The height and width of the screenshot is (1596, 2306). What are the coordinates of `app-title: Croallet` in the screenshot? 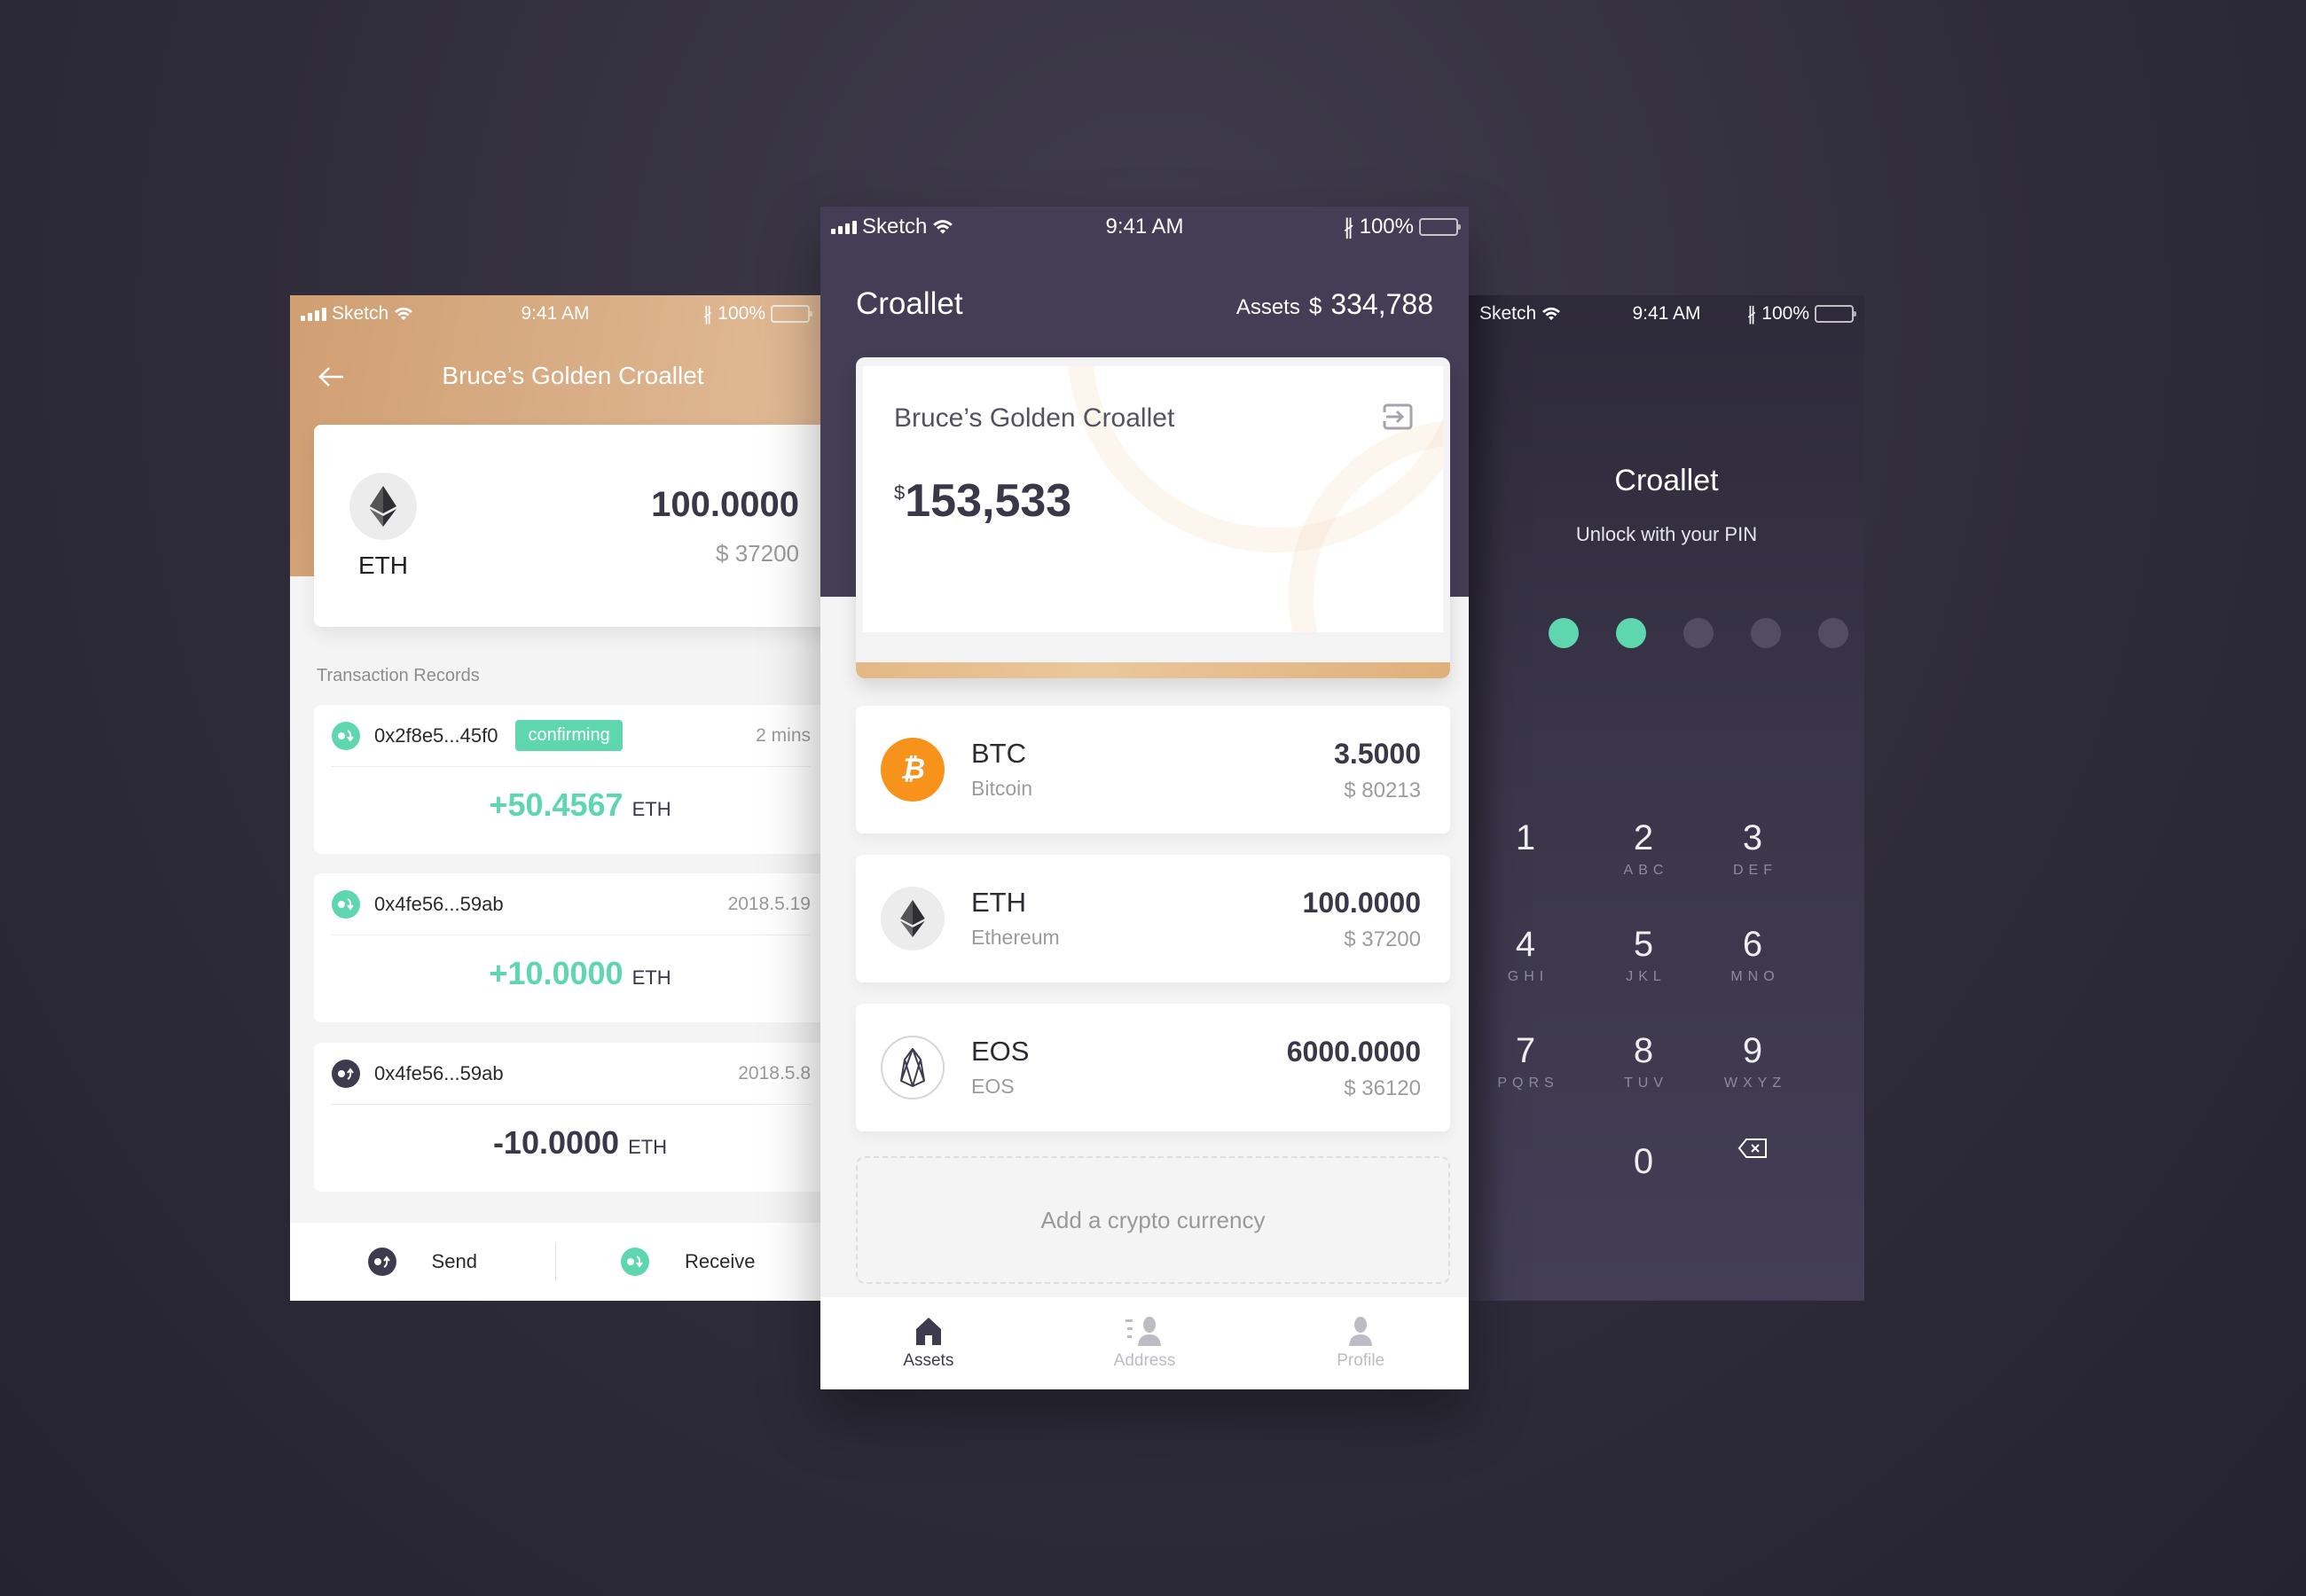 It's located at (909, 303).